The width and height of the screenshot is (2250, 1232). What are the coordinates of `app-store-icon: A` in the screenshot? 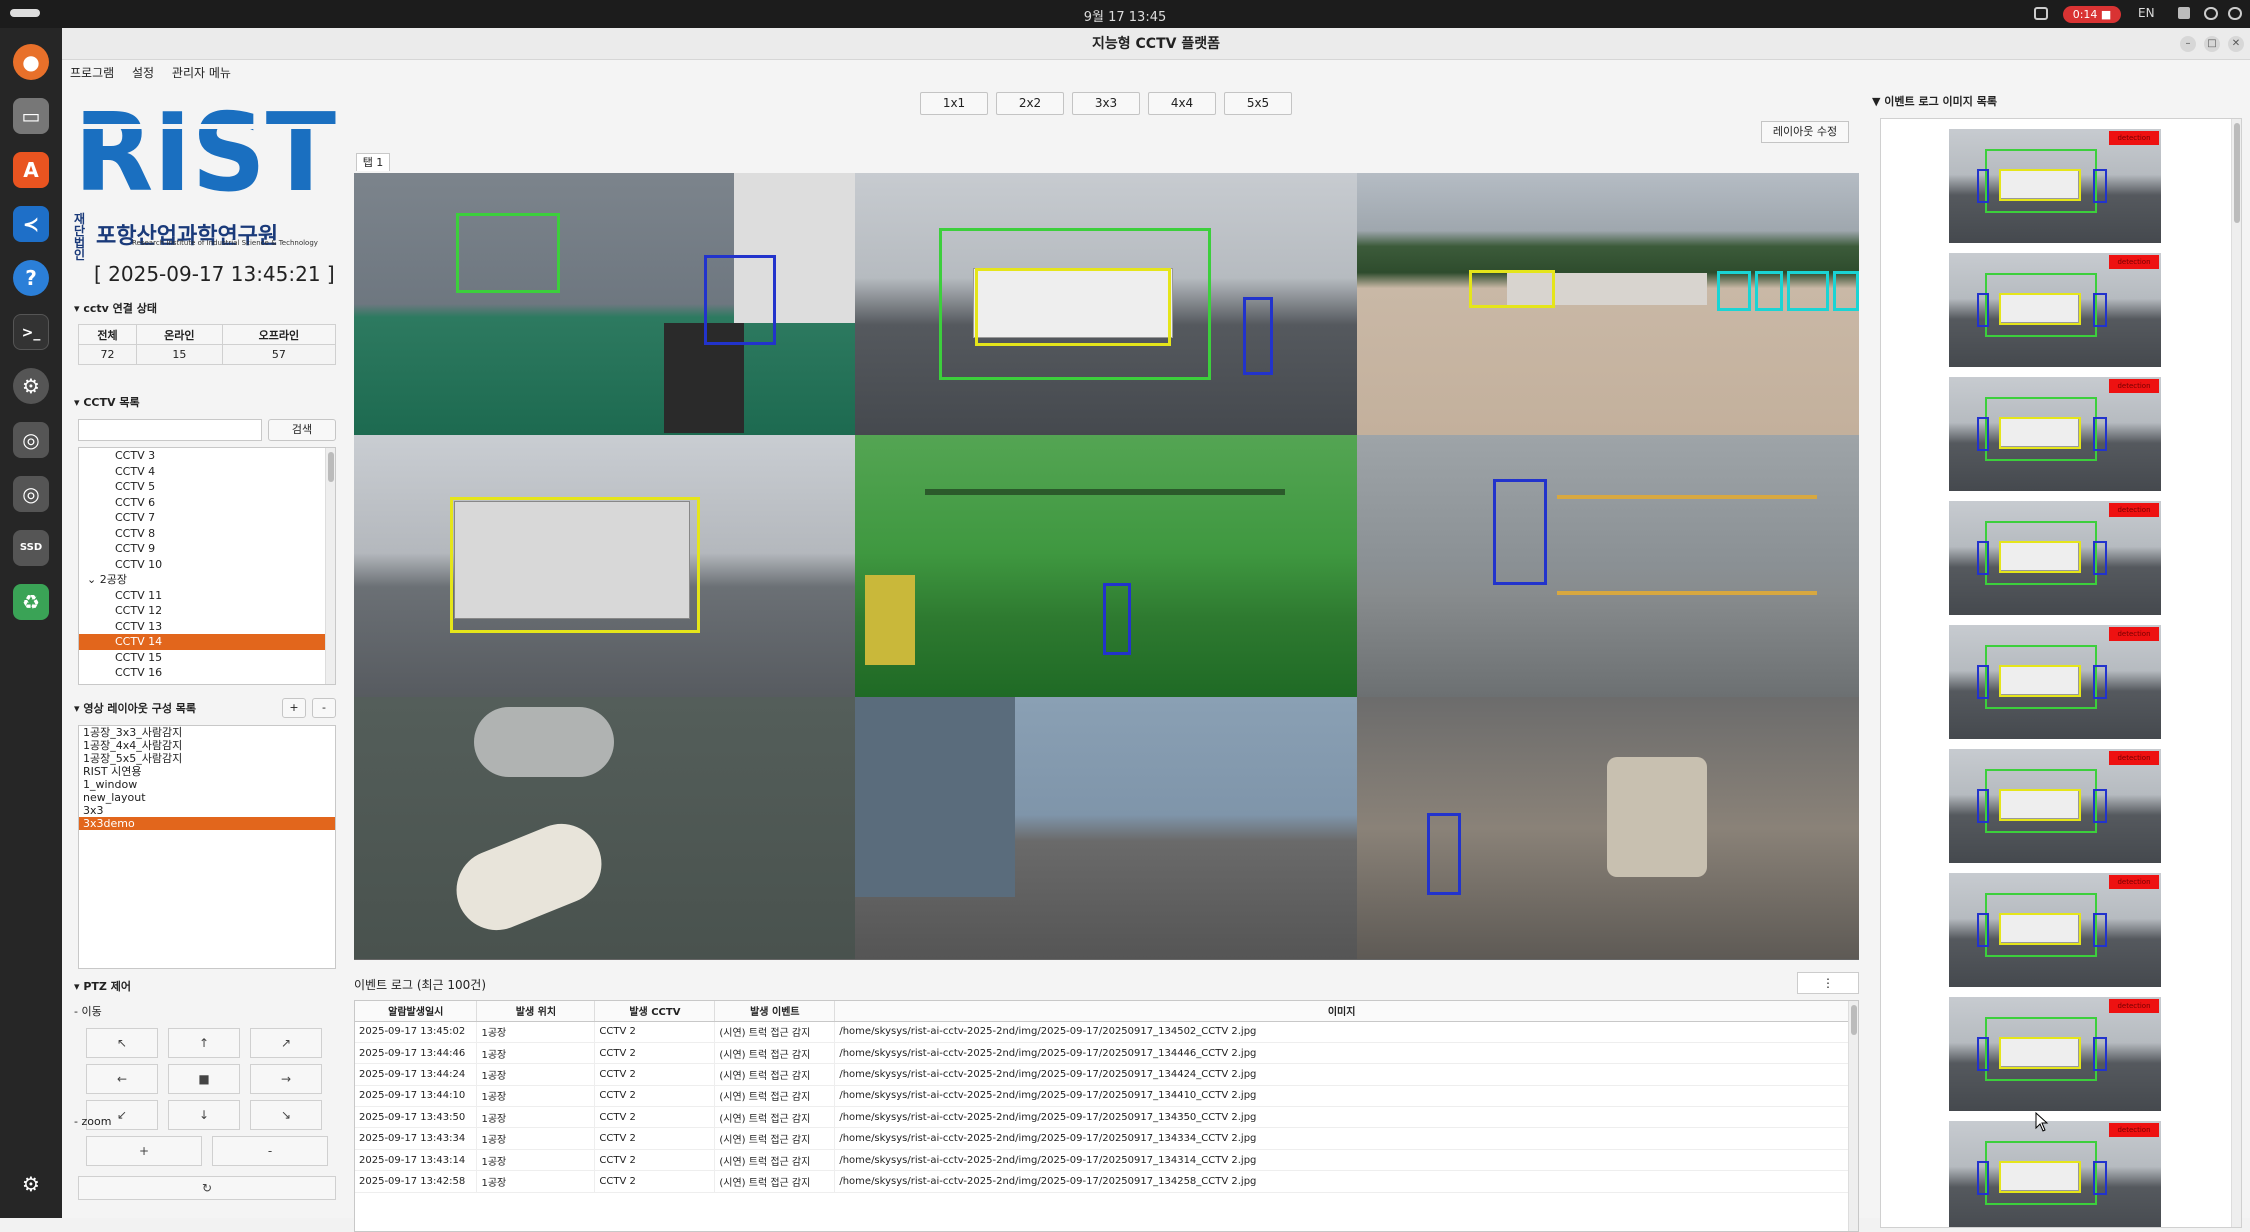 It's located at (31, 170).